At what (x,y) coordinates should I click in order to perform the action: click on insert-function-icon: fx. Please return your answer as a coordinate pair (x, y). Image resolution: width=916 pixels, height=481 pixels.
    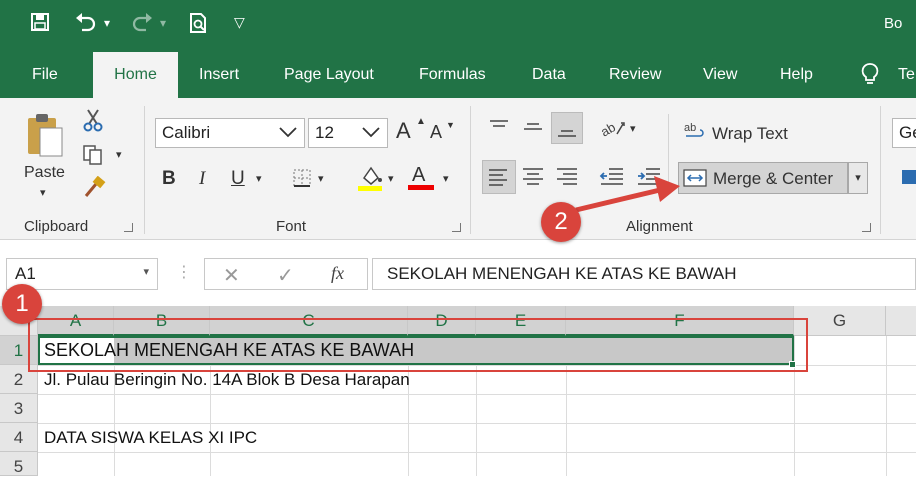
    Looking at the image, I should click on (337, 273).